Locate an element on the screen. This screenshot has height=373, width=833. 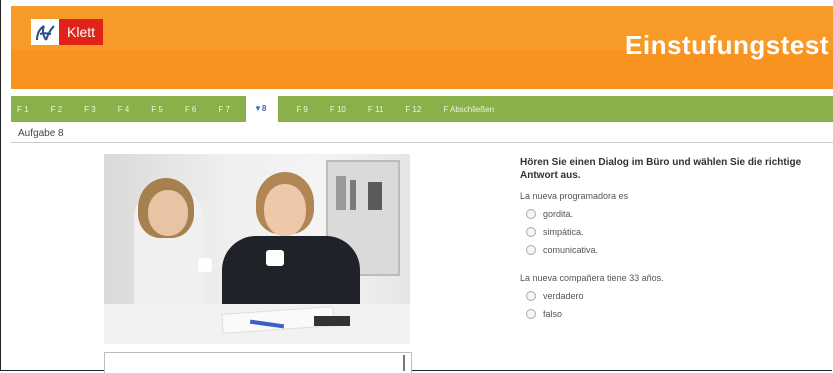
tab-12: F 12 is located at coordinates (402, 109).